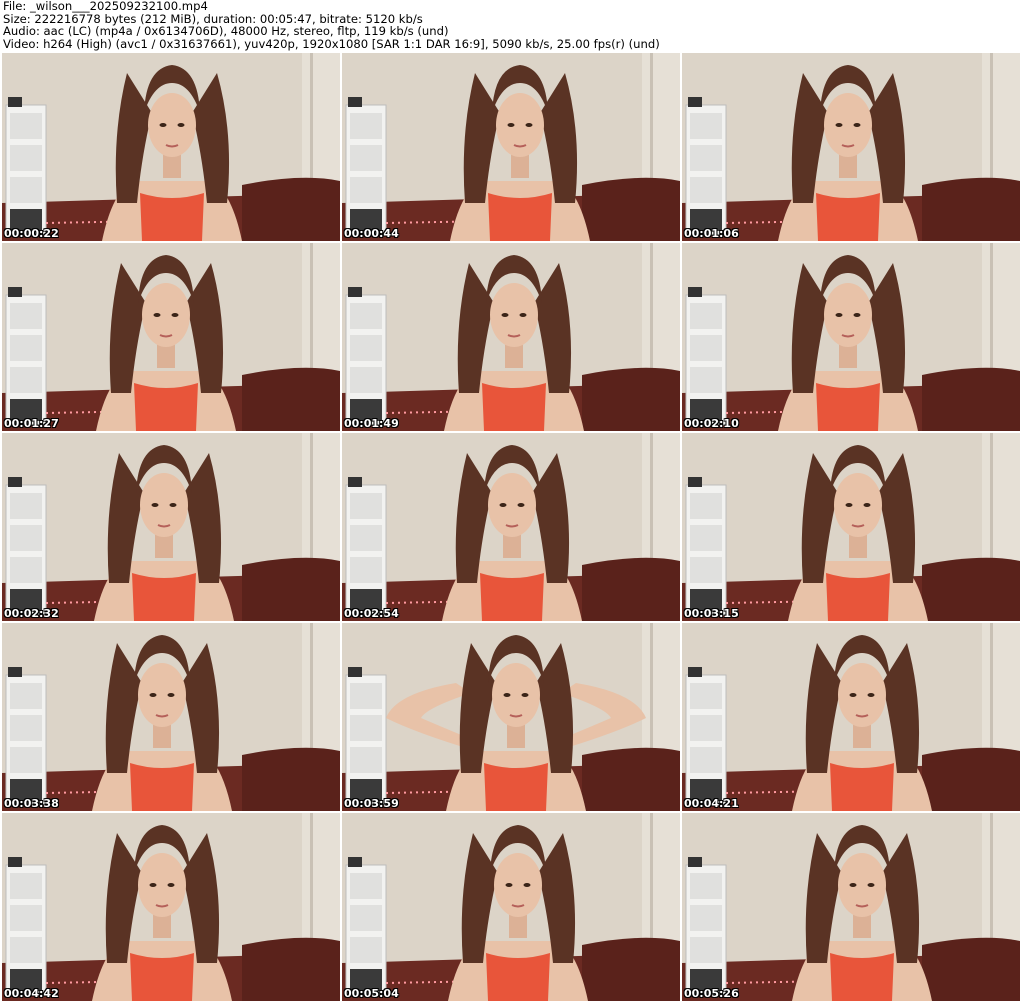 The width and height of the screenshot is (1024, 1003). What do you see at coordinates (511, 907) in the screenshot?
I see `video-thumbnail: 00:05:04` at bounding box center [511, 907].